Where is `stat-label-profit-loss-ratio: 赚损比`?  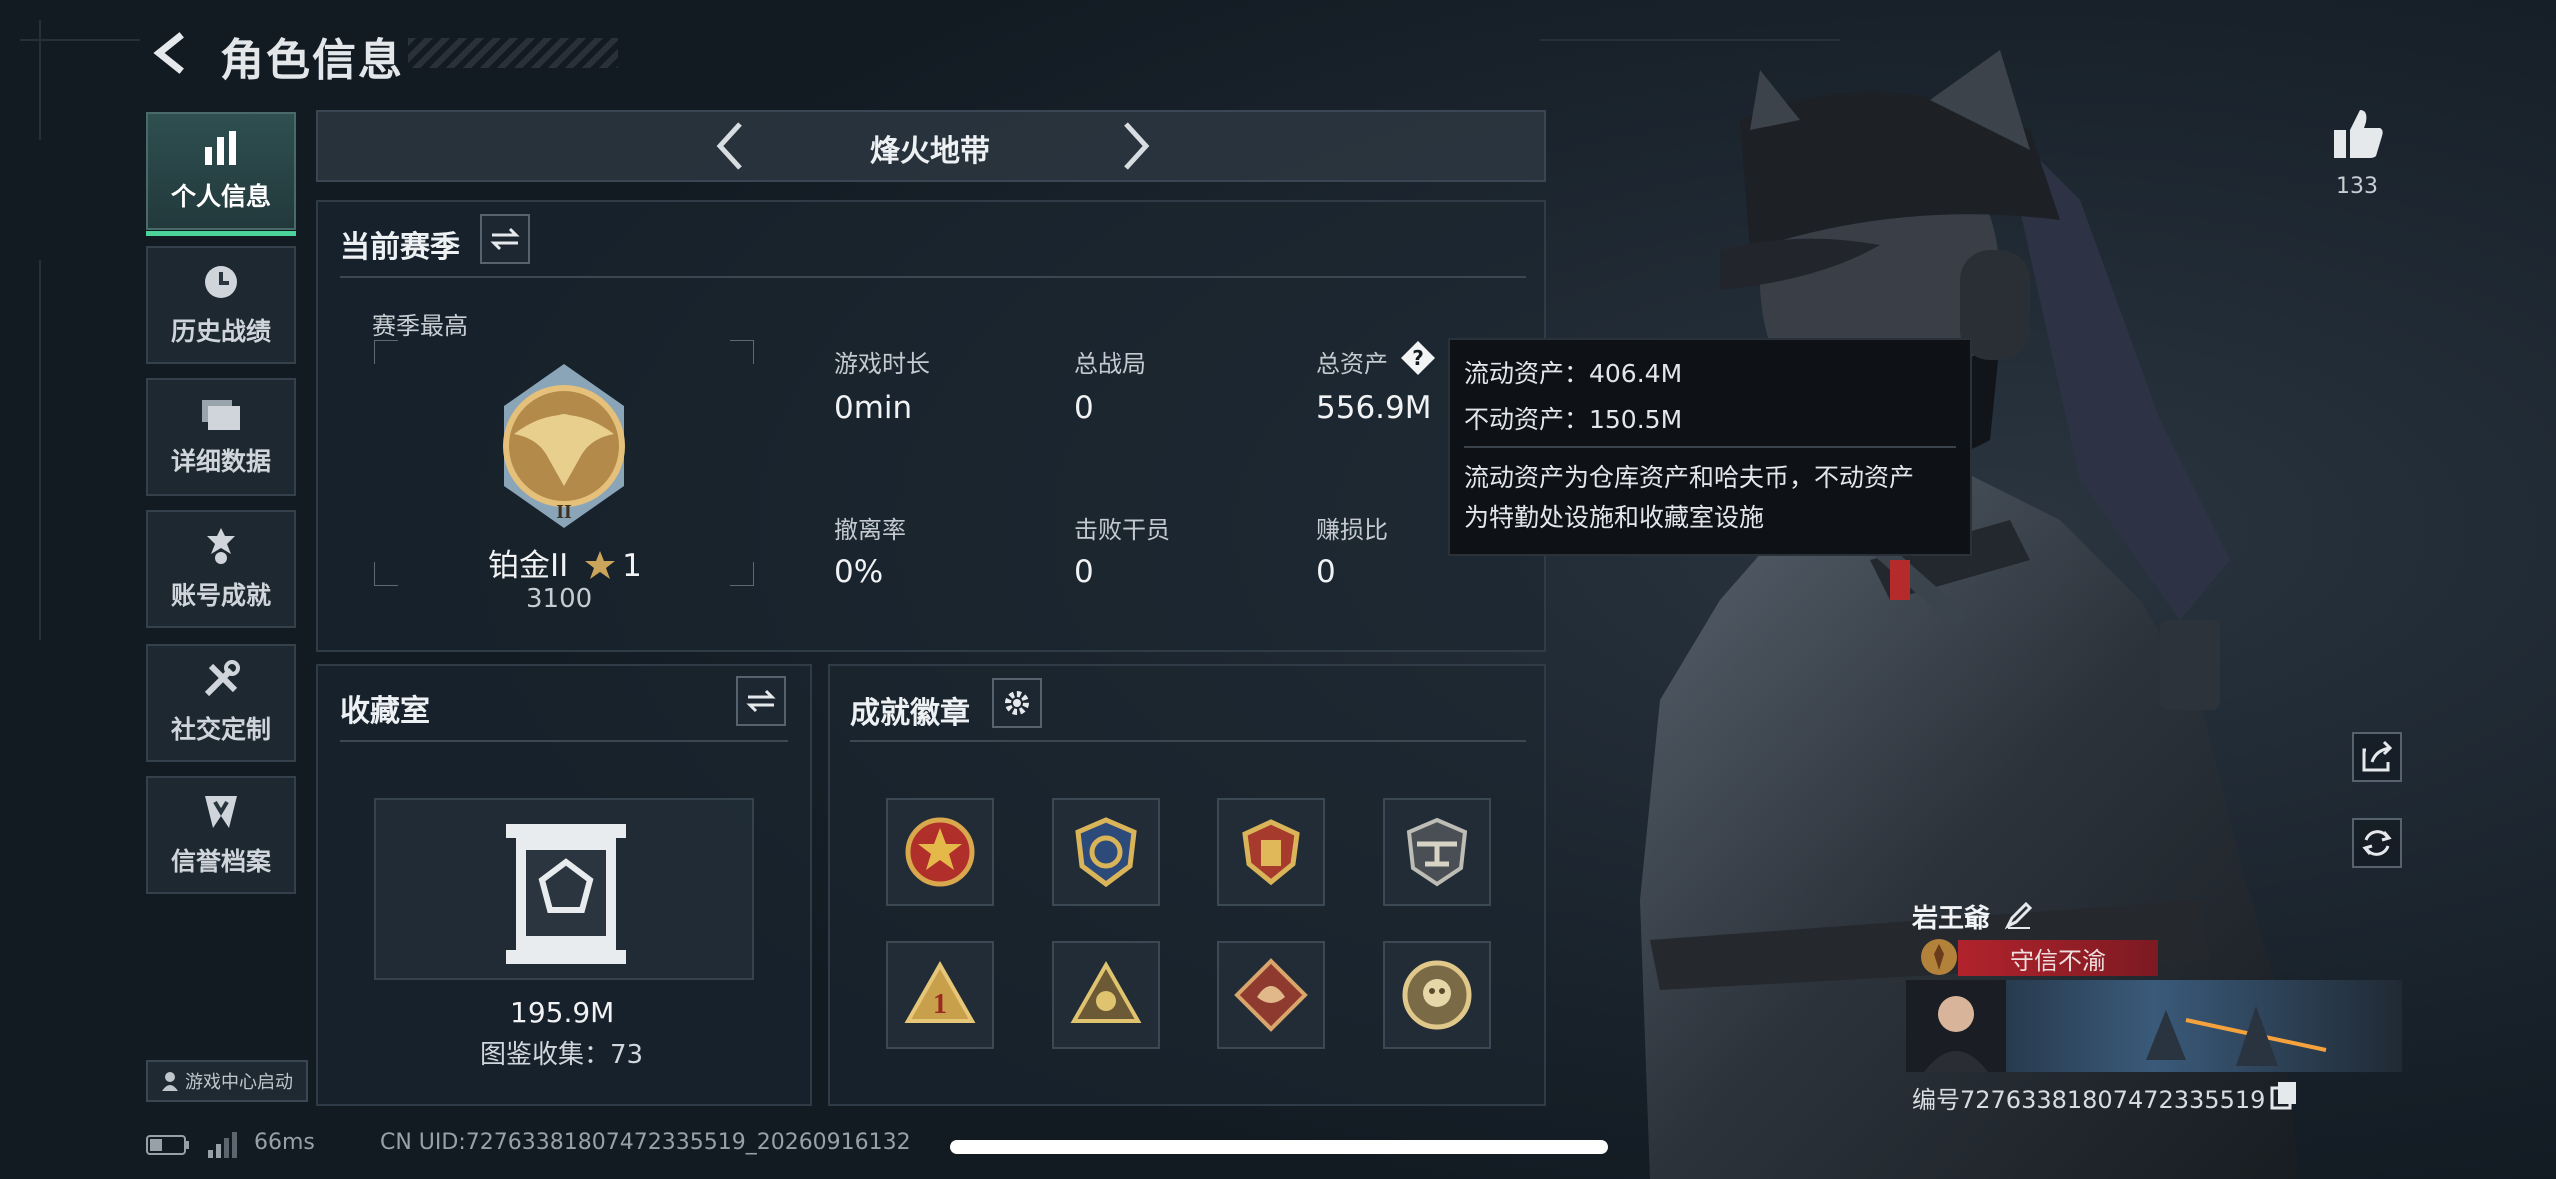 stat-label-profit-loss-ratio: 赚损比 is located at coordinates (1352, 530).